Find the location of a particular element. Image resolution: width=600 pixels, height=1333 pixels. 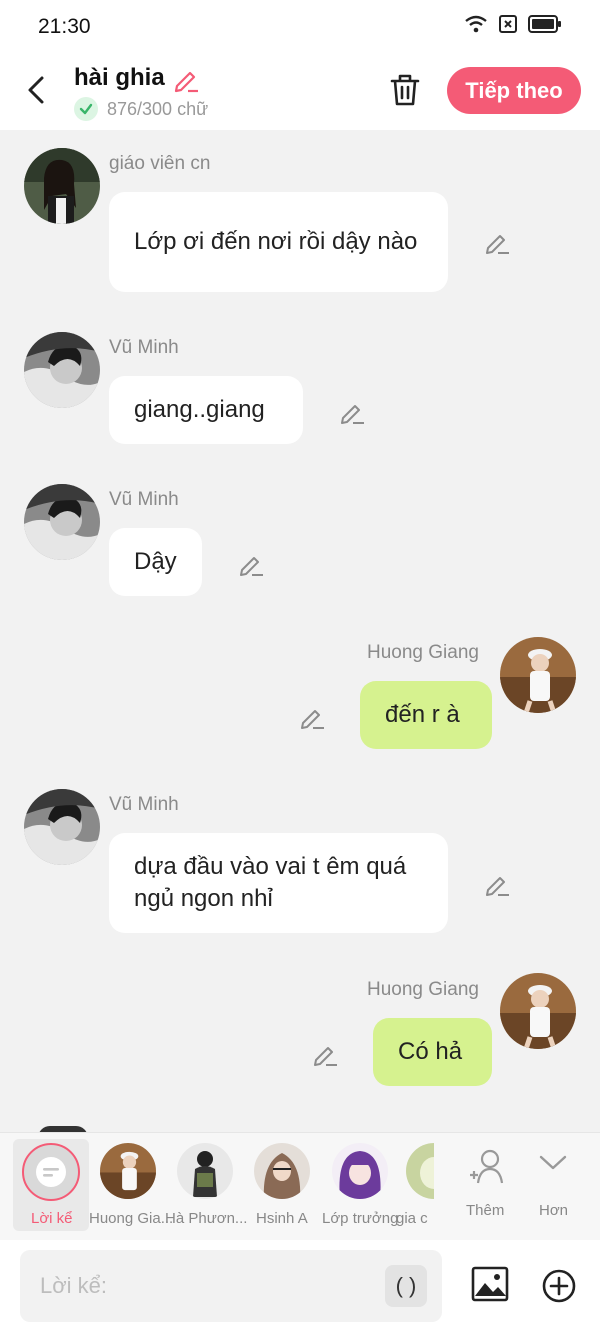

parentheses-button: ( ) is located at coordinates (406, 1286).